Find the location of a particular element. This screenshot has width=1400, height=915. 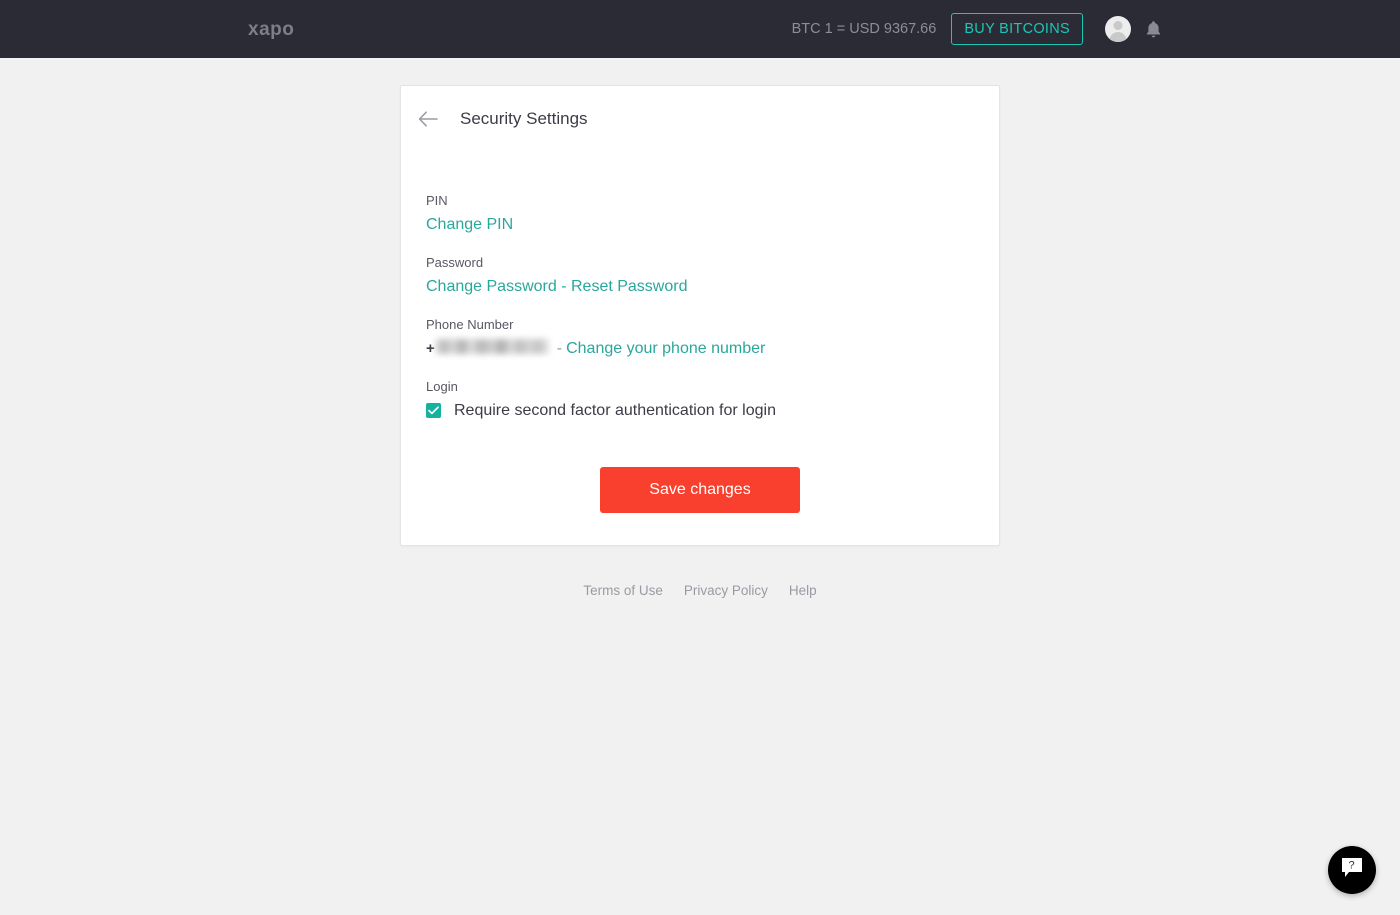

page-title: Security Settings is located at coordinates (524, 118).